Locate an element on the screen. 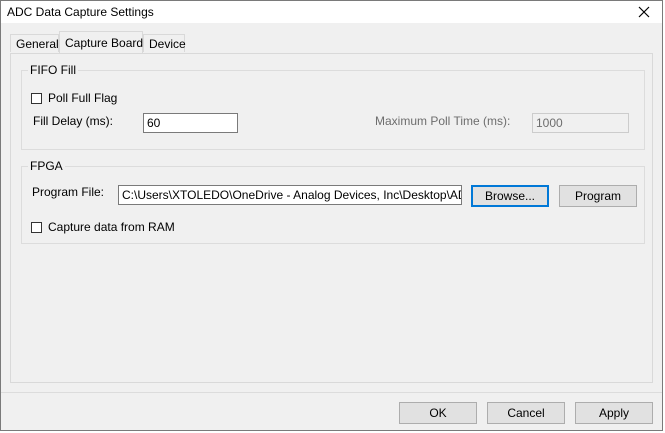 The image size is (665, 433). window-title: ADC Data Capture Settings is located at coordinates (80, 12).